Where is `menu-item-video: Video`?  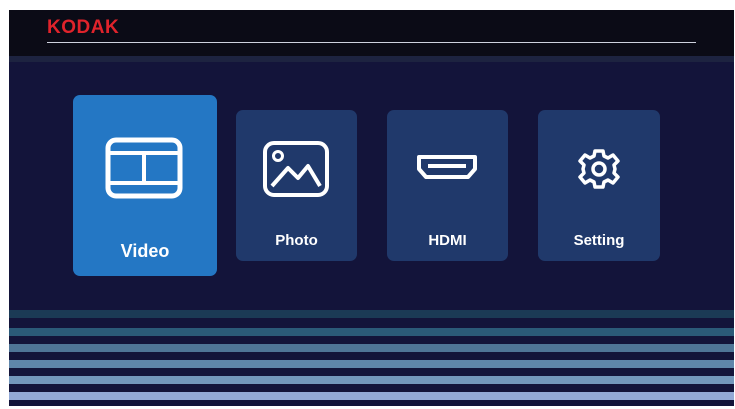 menu-item-video: Video is located at coordinates (145, 185).